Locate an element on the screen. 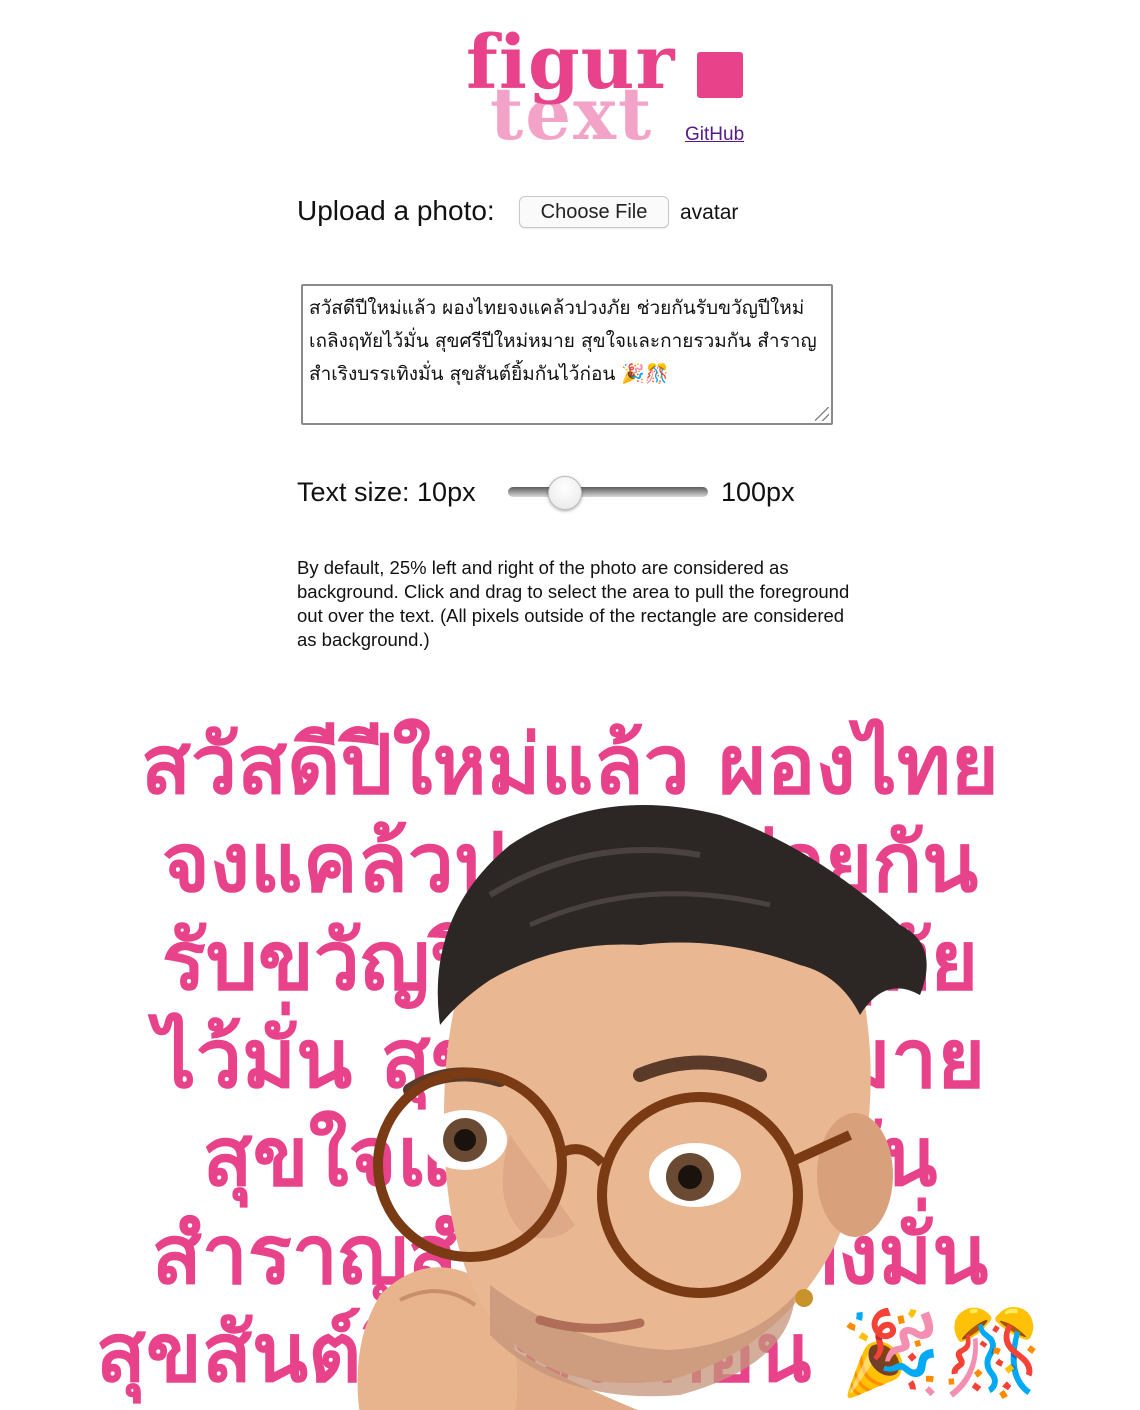 The image size is (1140, 1410). choose-file-button: Choose File is located at coordinates (594, 212).